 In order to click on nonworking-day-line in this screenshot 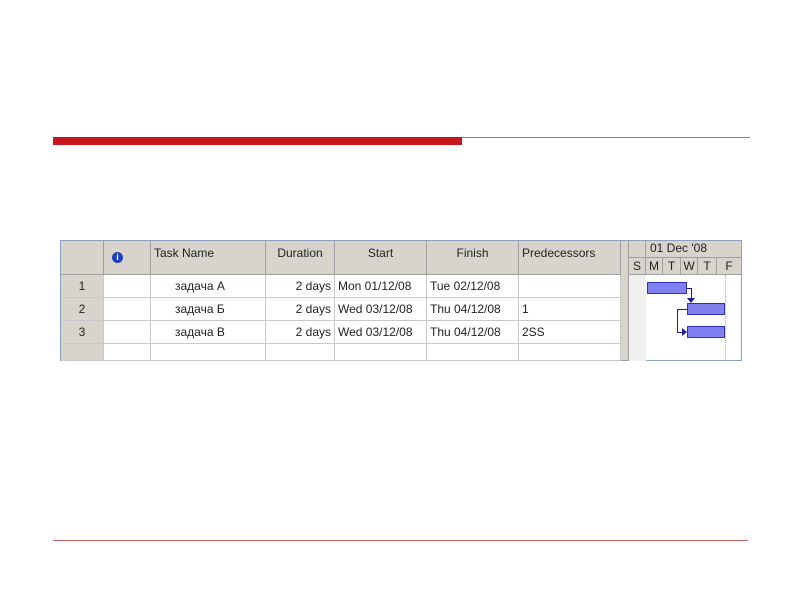, I will do `click(726, 318)`.